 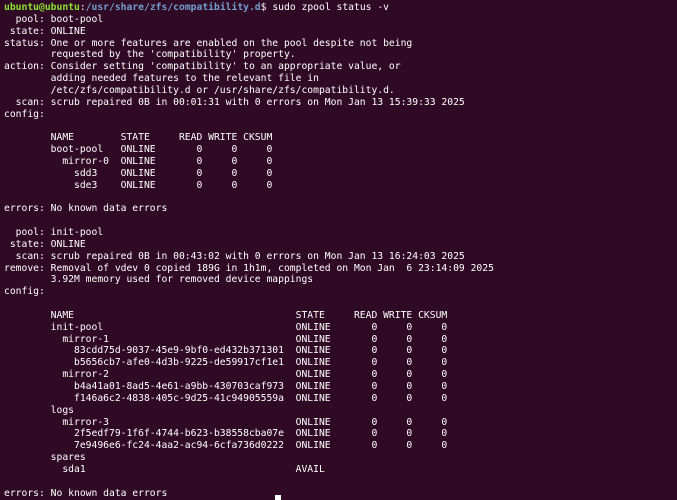 I want to click on output-line: pool: boot-pool, so click(x=54, y=19).